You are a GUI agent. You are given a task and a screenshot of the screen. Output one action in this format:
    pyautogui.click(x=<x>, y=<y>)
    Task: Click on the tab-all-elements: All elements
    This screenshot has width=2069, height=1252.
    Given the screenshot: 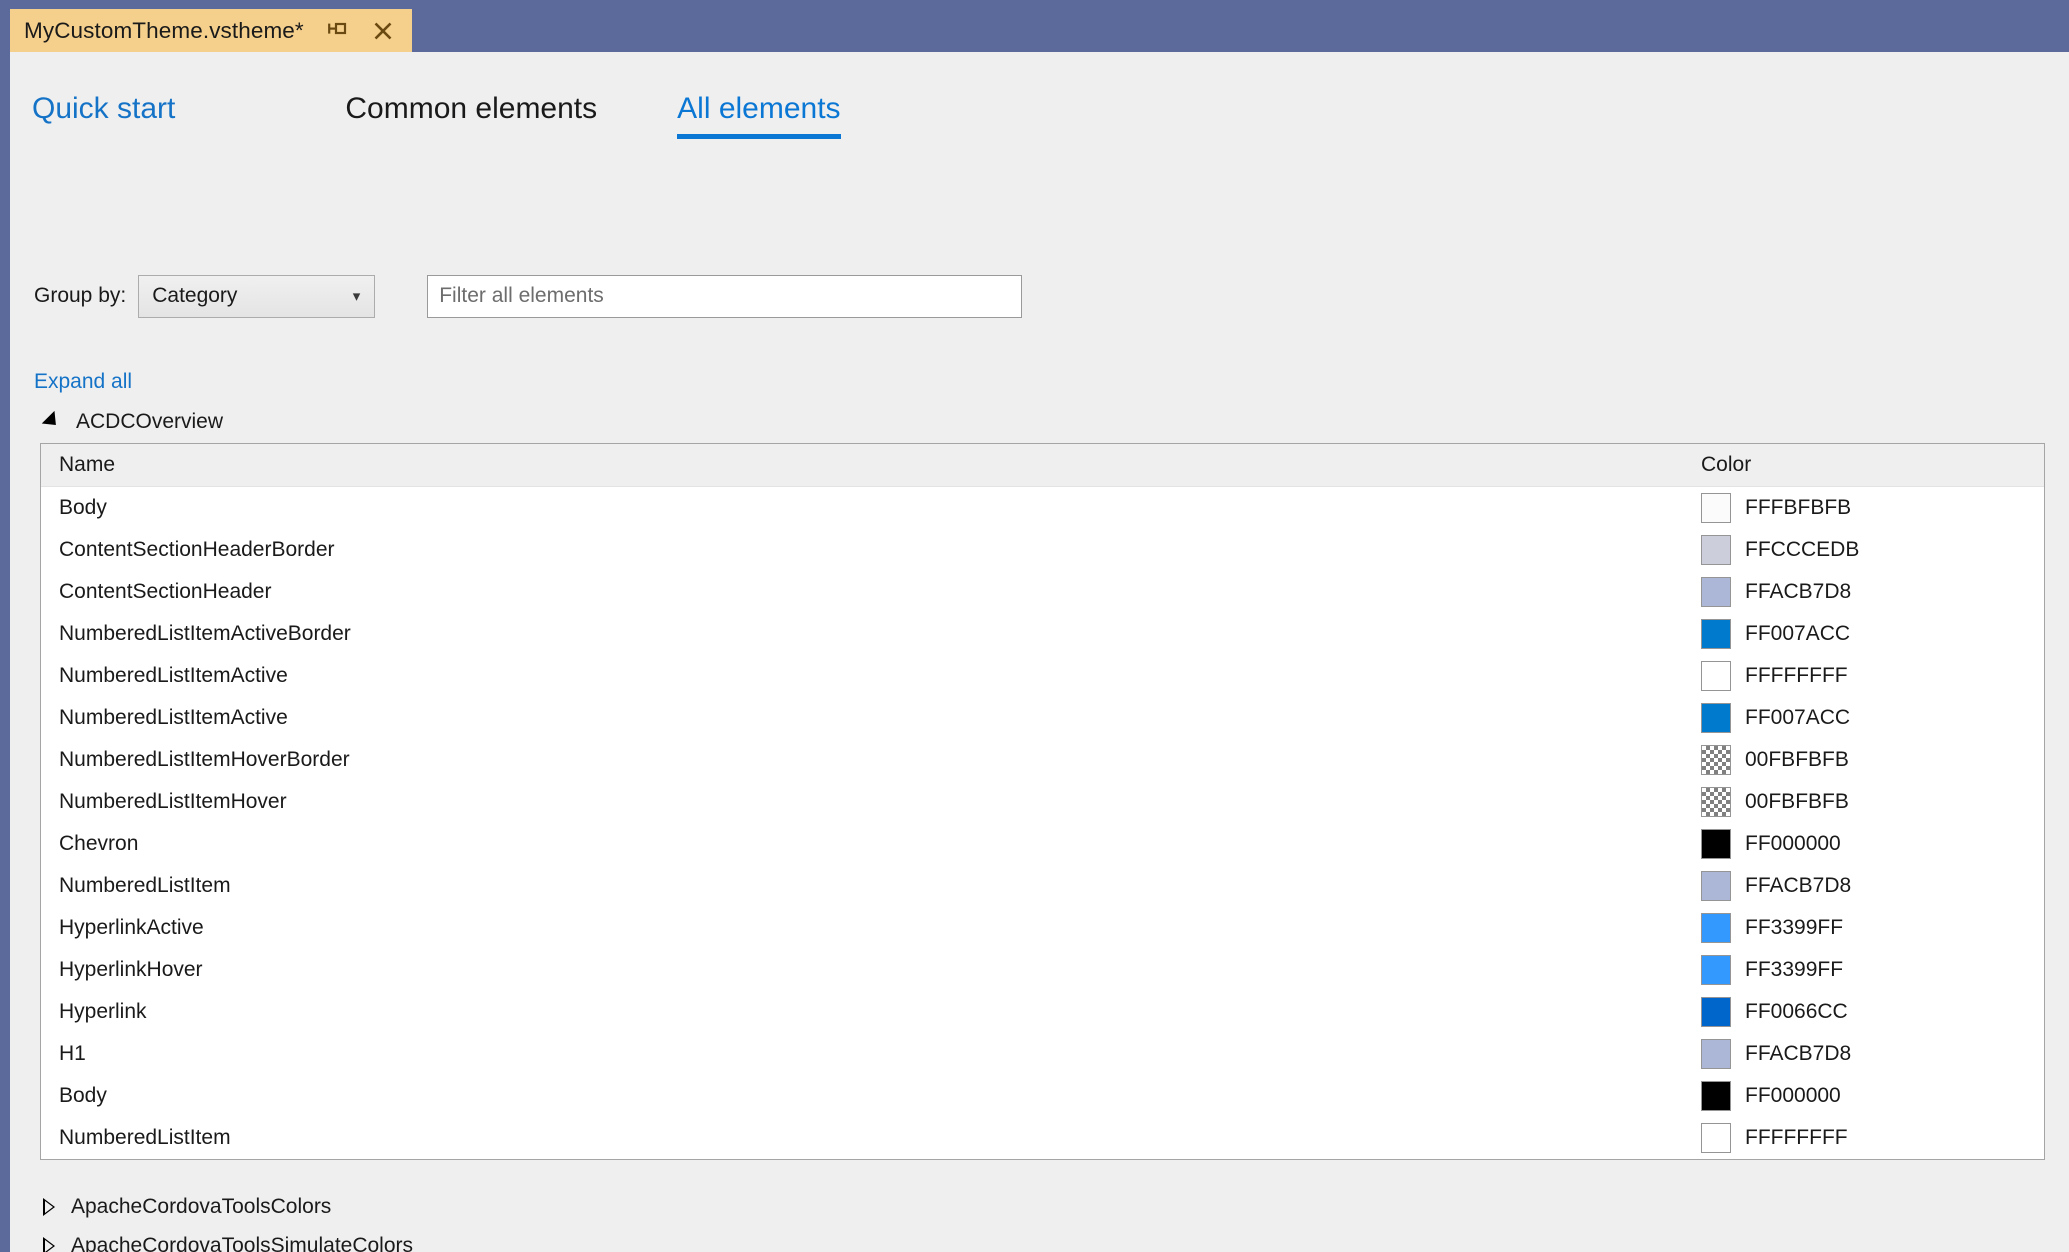 What is the action you would take?
    pyautogui.click(x=759, y=114)
    